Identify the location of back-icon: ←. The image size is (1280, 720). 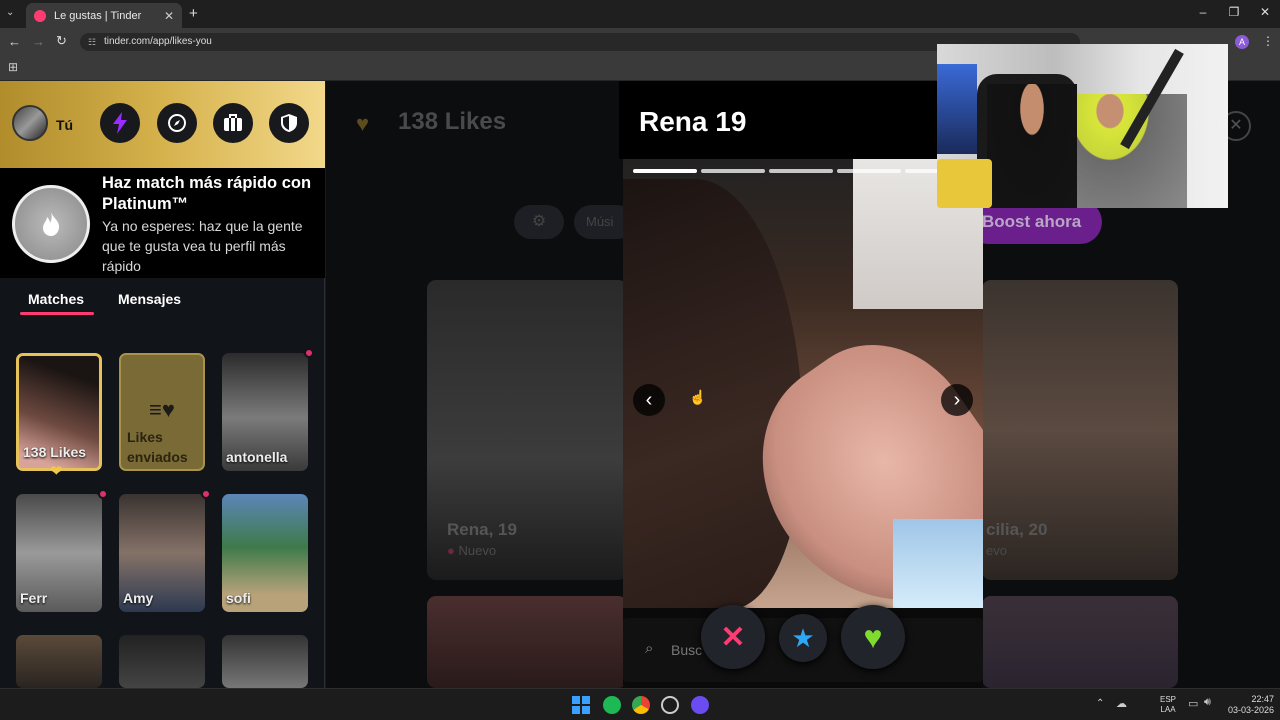
(14, 41).